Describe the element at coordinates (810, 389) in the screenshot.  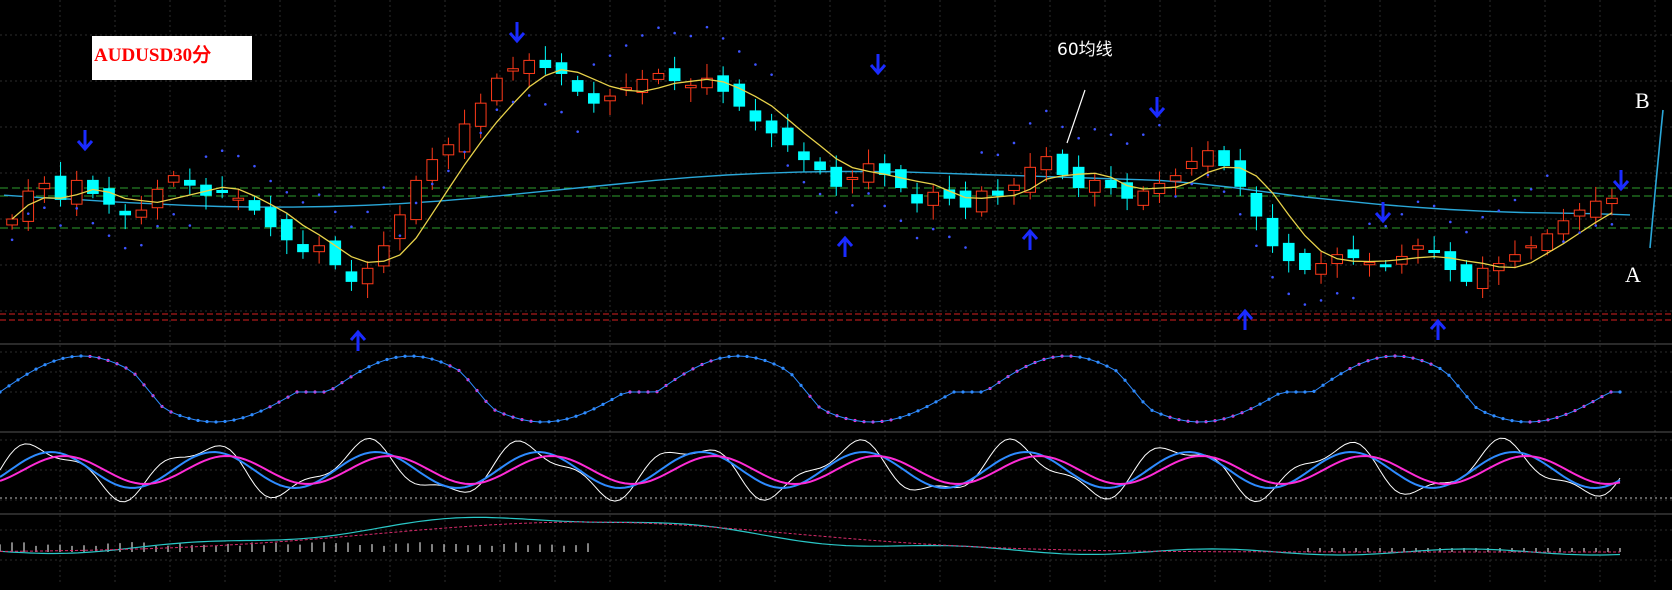
I see `signal-line` at that location.